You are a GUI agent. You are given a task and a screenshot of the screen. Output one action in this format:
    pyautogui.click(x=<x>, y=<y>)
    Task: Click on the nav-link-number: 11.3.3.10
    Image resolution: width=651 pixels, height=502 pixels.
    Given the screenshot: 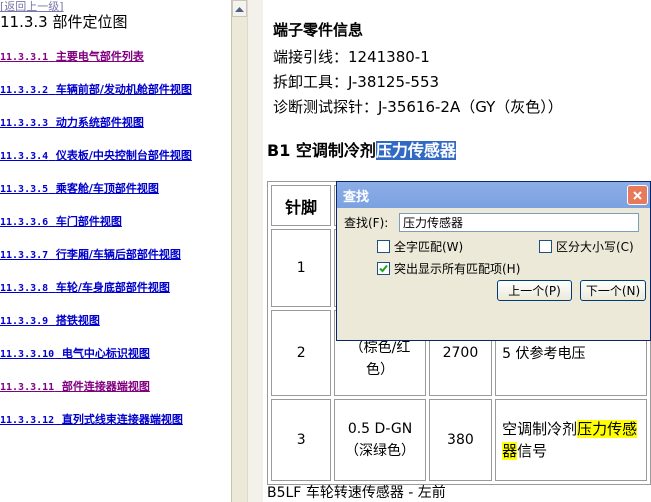 What is the action you would take?
    pyautogui.click(x=27, y=354)
    